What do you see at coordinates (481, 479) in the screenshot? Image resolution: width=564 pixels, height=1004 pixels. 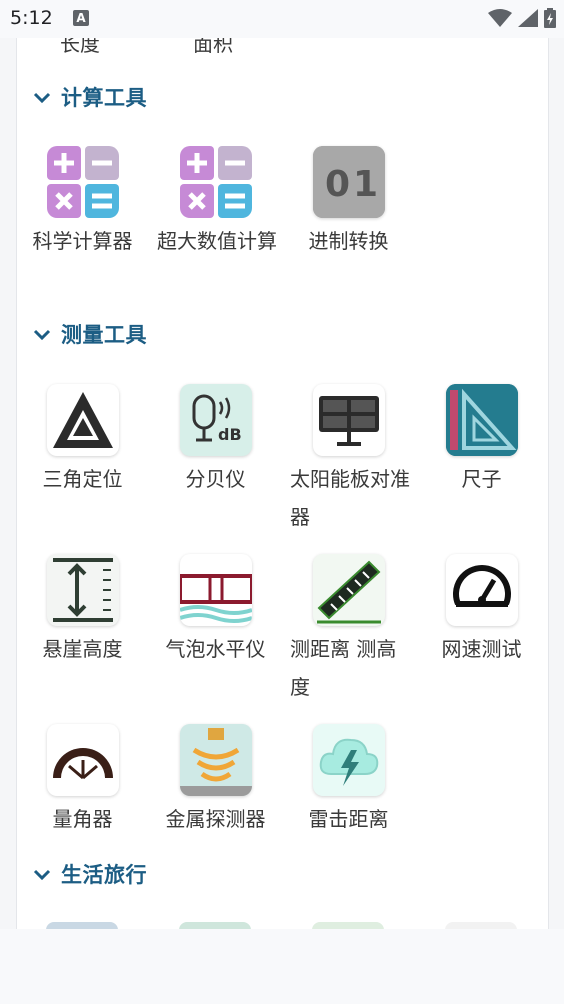 I see `tool-label: 尺子` at bounding box center [481, 479].